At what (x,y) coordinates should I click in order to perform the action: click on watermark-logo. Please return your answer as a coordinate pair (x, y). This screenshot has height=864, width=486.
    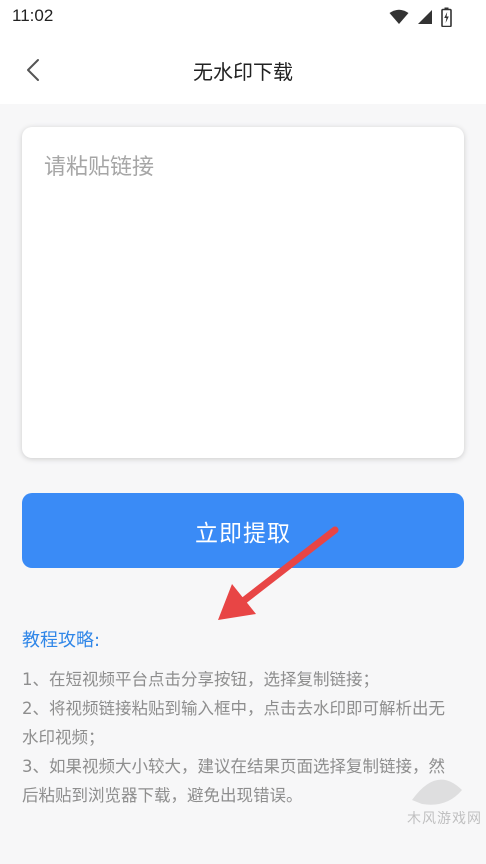
    Looking at the image, I should click on (437, 792).